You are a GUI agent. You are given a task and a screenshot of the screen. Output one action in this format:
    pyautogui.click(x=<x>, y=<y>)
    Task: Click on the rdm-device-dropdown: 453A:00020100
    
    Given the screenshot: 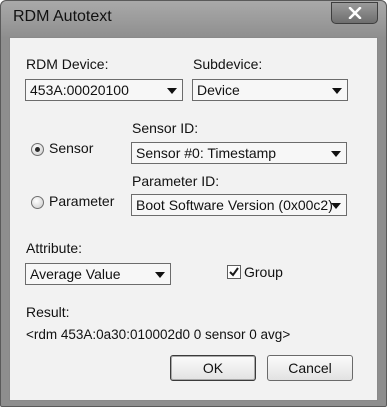 What is the action you would take?
    pyautogui.click(x=104, y=90)
    